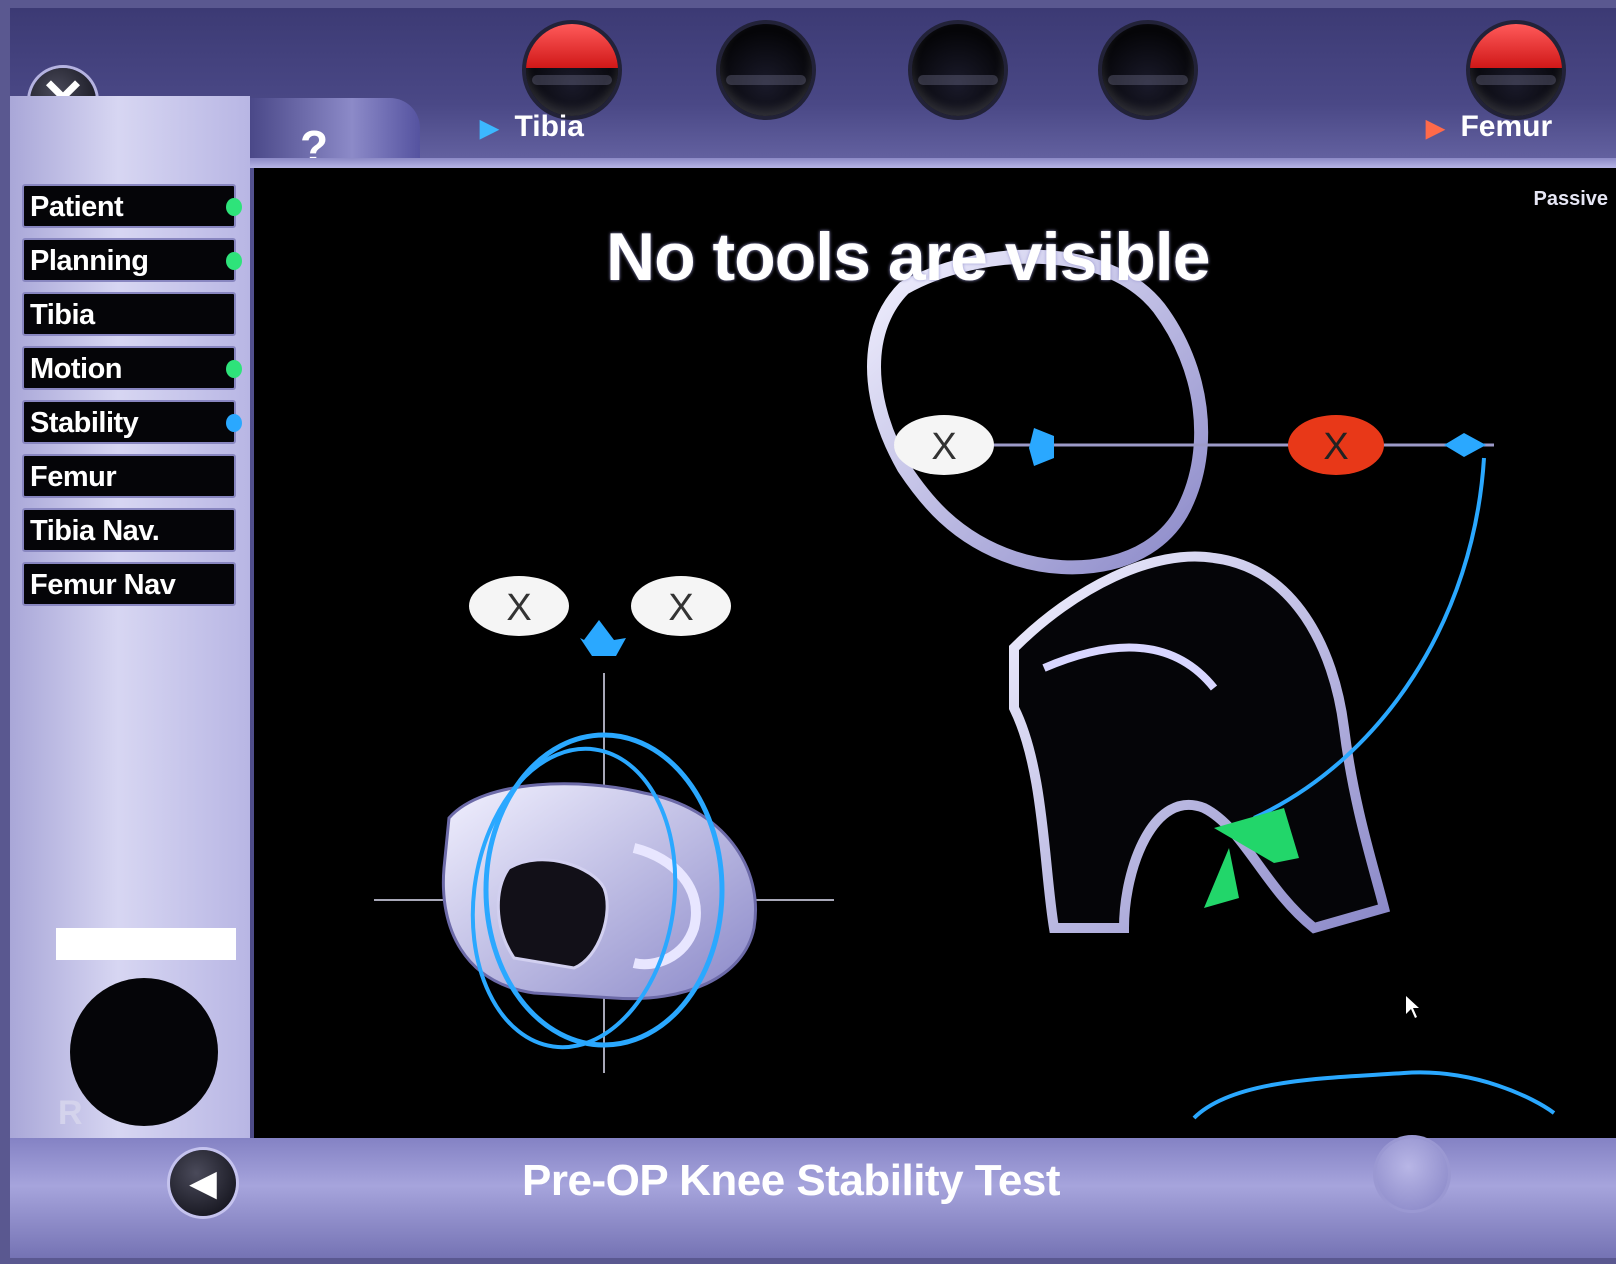  Describe the element at coordinates (1374, 1095) in the screenshot. I see `bottom-curve` at that location.